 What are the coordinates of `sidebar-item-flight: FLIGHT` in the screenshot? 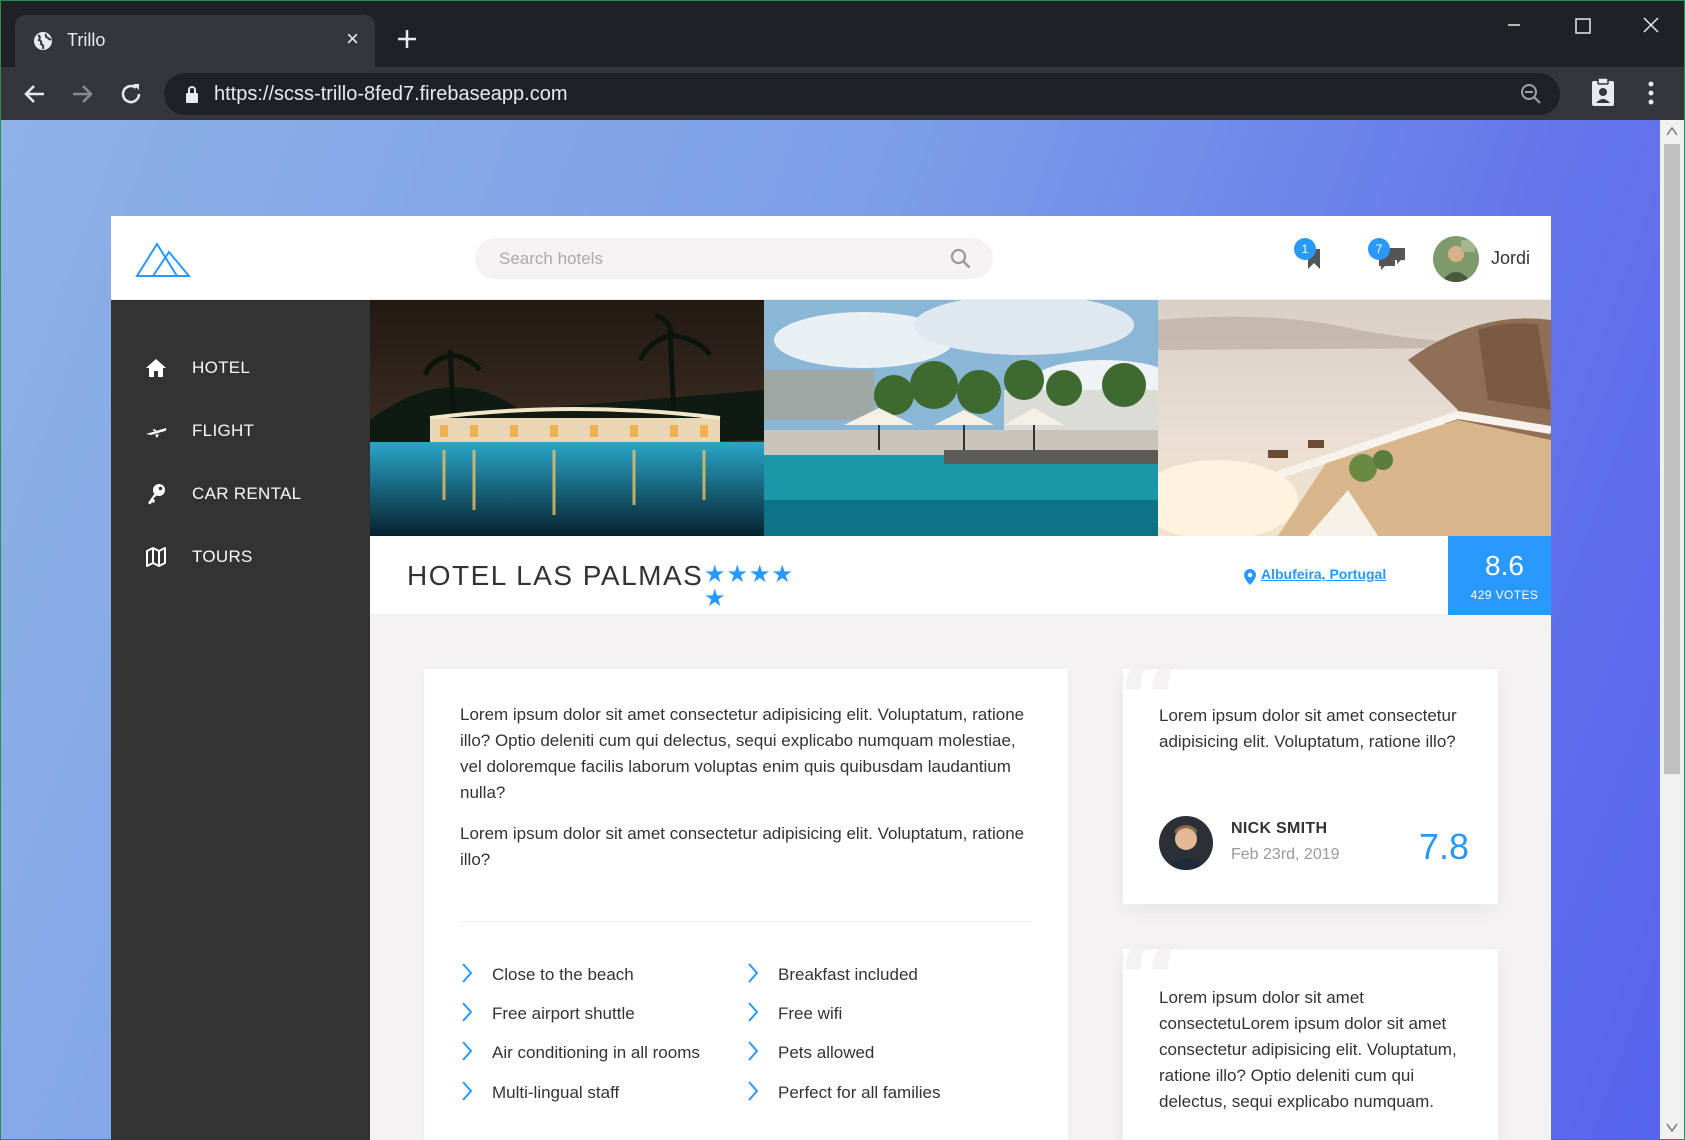 It's located at (240, 431).